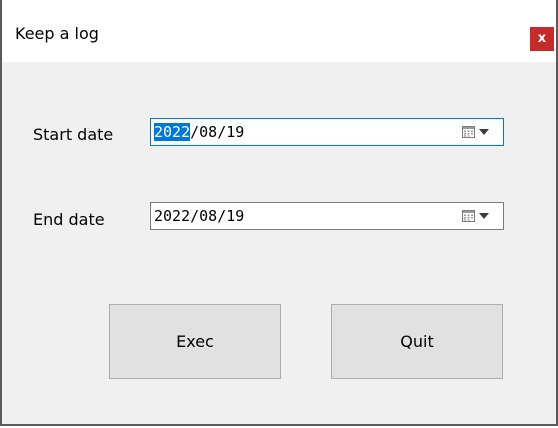 The width and height of the screenshot is (558, 428). Describe the element at coordinates (327, 132) in the screenshot. I see `start-date-picker: 2022/08/19` at that location.